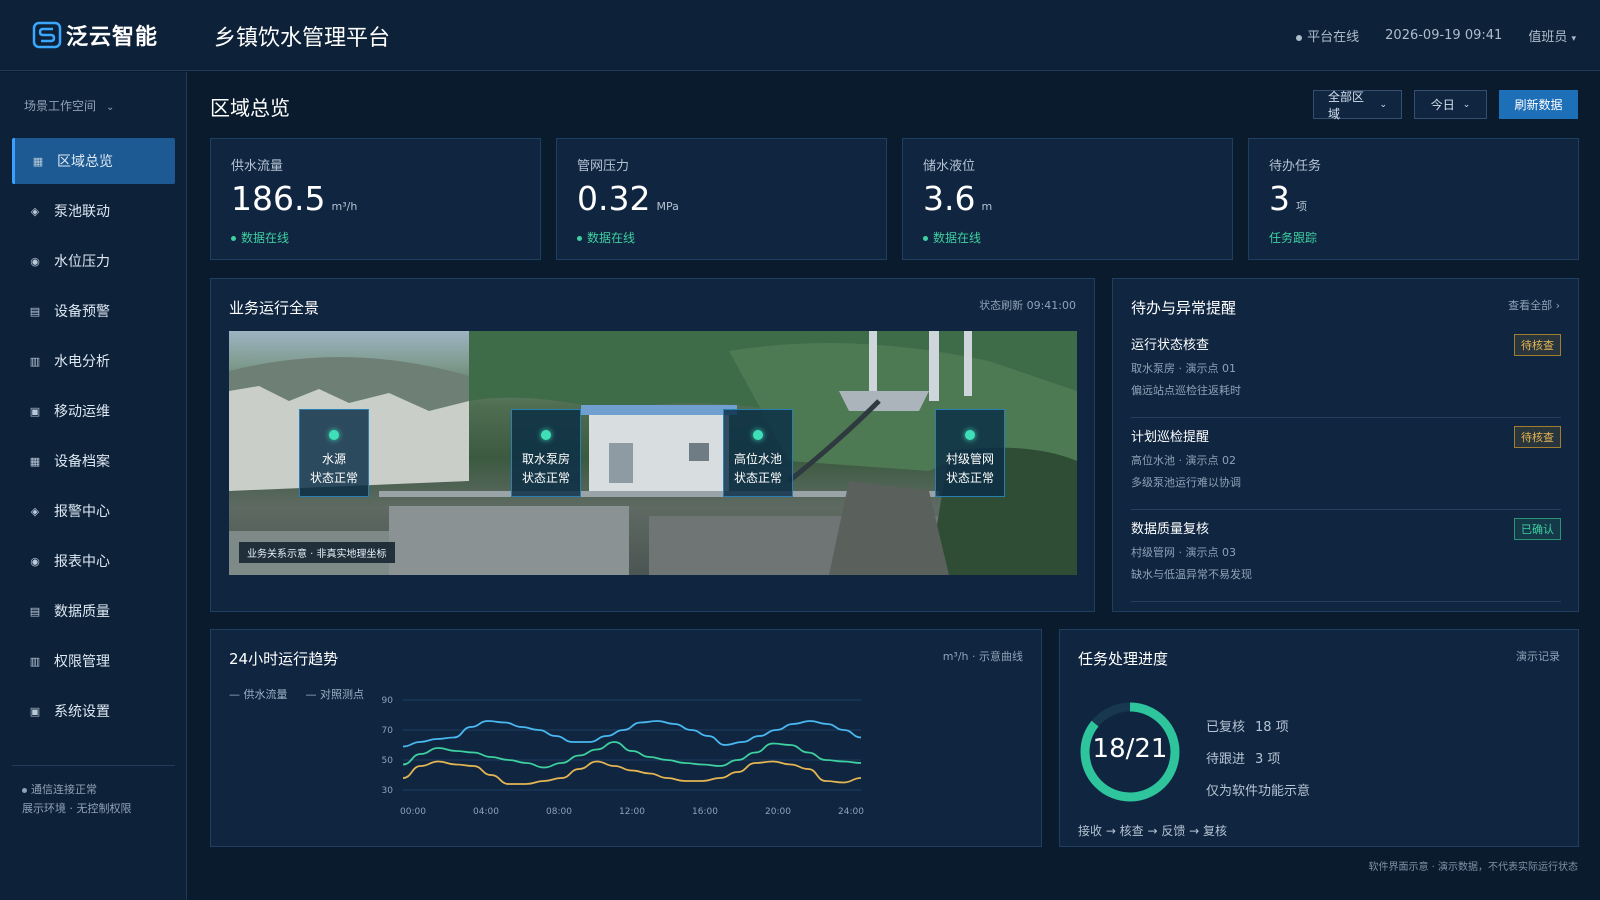 This screenshot has width=1600, height=900. I want to click on platform-status-text: 平台在线, so click(1333, 37).